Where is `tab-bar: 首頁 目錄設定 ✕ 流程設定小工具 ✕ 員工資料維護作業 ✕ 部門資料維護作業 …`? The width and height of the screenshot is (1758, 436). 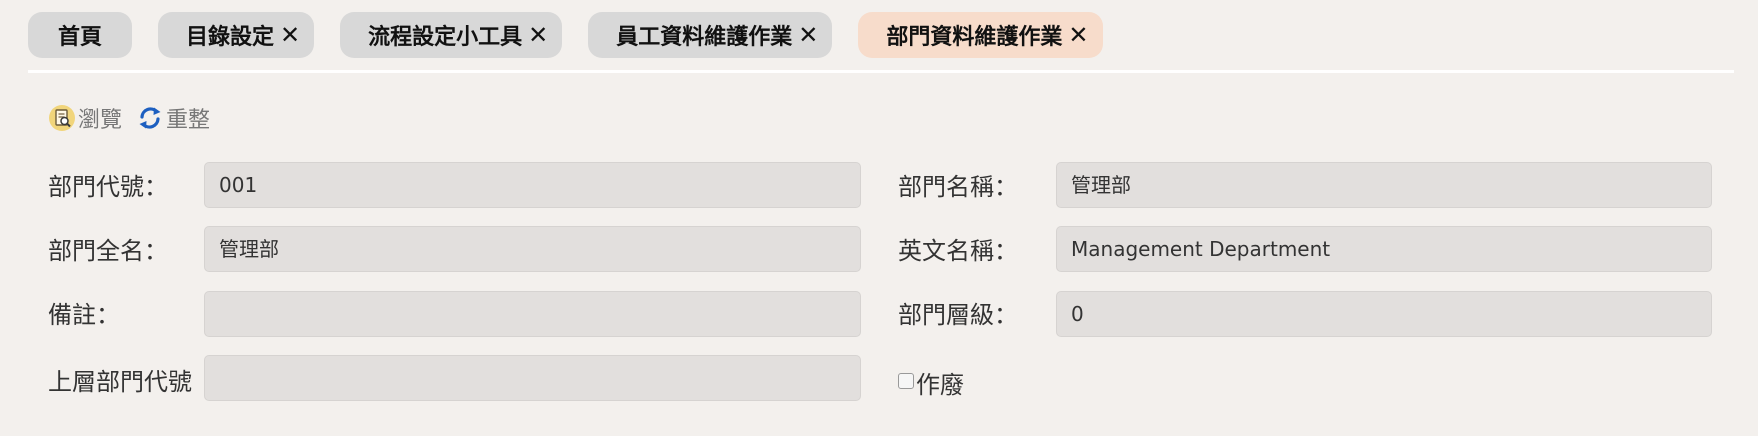
tab-bar: 首頁 目錄設定 ✕ 流程設定小工具 ✕ 員工資料維護作業 ✕ 部門資料維護作業 … is located at coordinates (565, 35).